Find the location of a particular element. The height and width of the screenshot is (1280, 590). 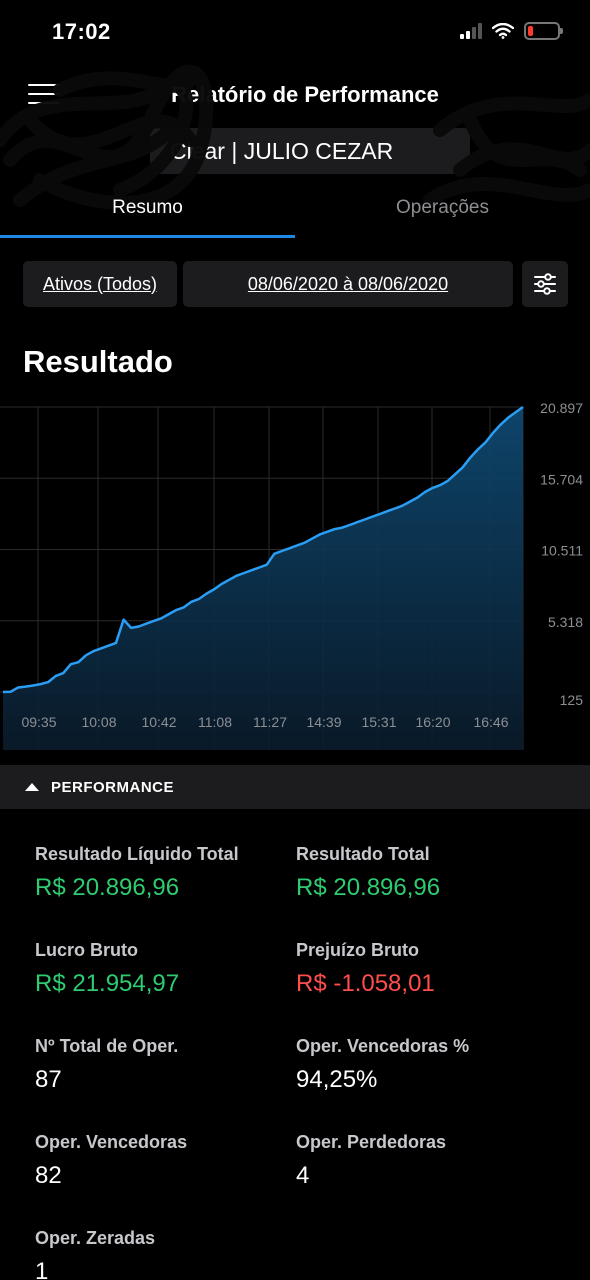

metric-label: Oper. Zeradas is located at coordinates (95, 1238).